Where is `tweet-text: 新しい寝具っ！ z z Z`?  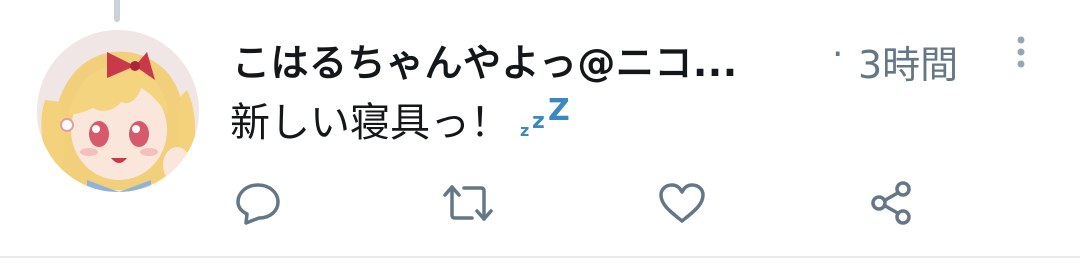
tweet-text: 新しい寝具っ！ z z Z is located at coordinates (403, 121).